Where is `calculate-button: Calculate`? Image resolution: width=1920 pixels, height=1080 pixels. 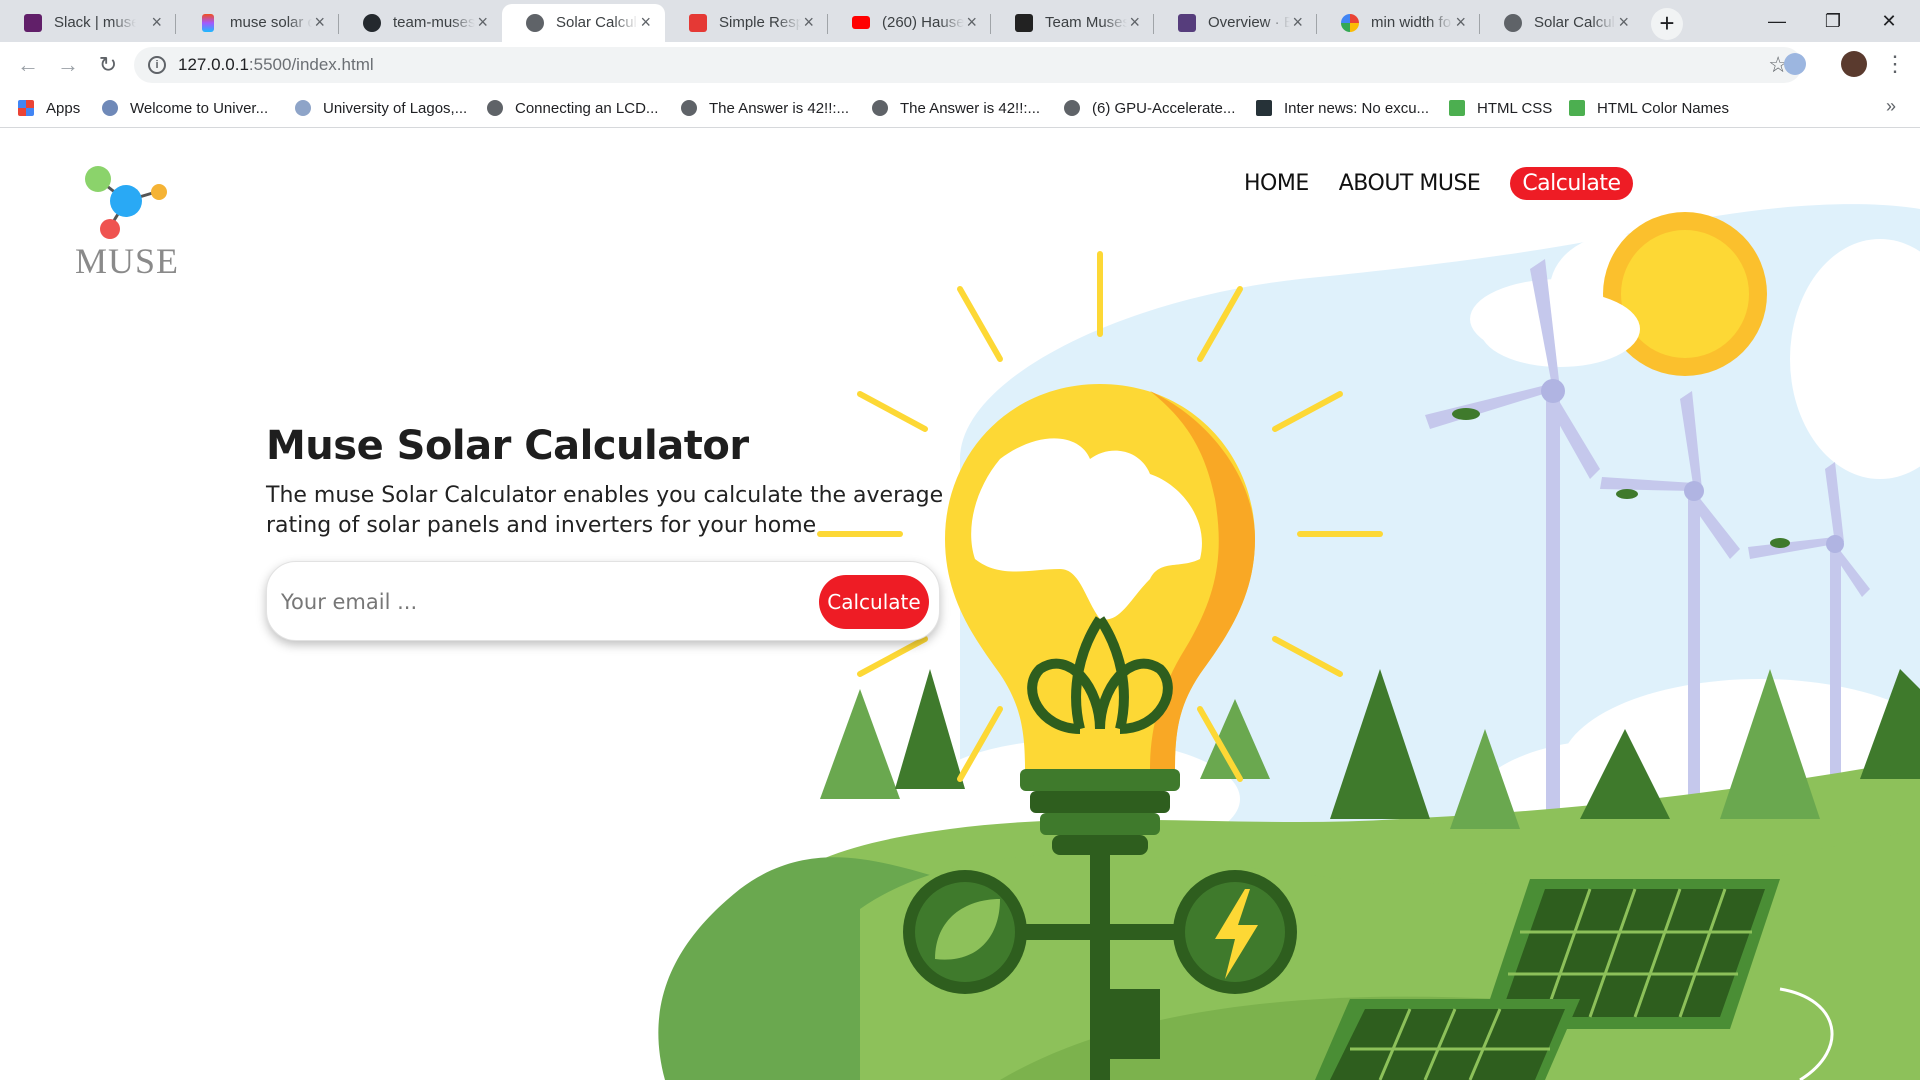 calculate-button: Calculate is located at coordinates (874, 602).